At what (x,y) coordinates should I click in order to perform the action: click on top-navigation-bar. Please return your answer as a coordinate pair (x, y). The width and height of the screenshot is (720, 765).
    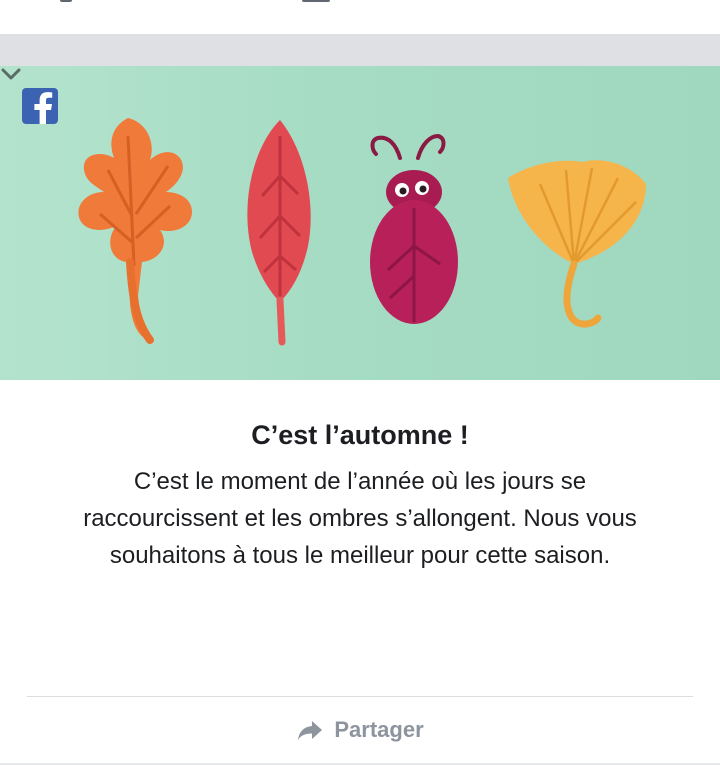
    Looking at the image, I should click on (360, 17).